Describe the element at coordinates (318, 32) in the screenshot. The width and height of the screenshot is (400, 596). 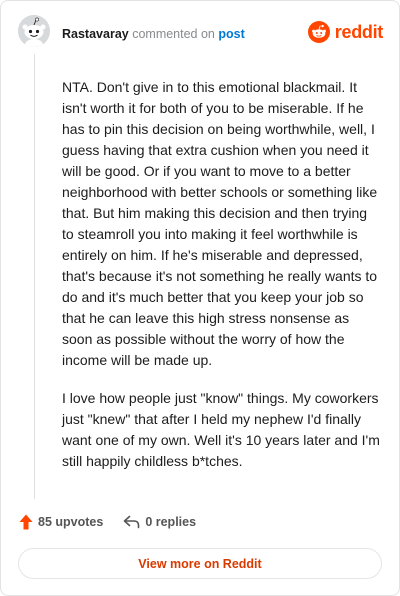
I see `reddit-logo-icon` at that location.